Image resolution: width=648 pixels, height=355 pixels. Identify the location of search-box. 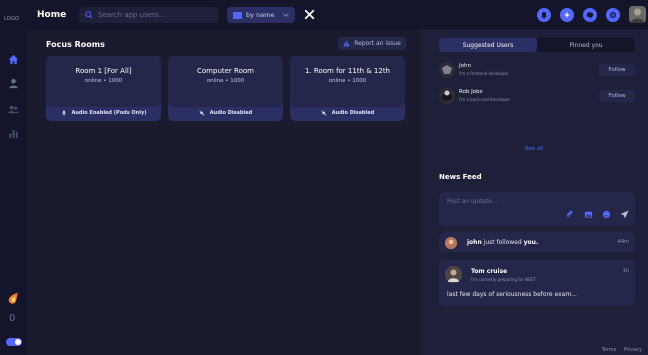
(149, 15).